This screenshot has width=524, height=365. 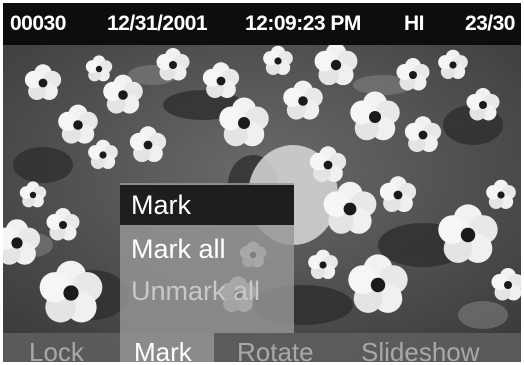 What do you see at coordinates (275, 347) in the screenshot?
I see `softkey-rotate: Rotate` at bounding box center [275, 347].